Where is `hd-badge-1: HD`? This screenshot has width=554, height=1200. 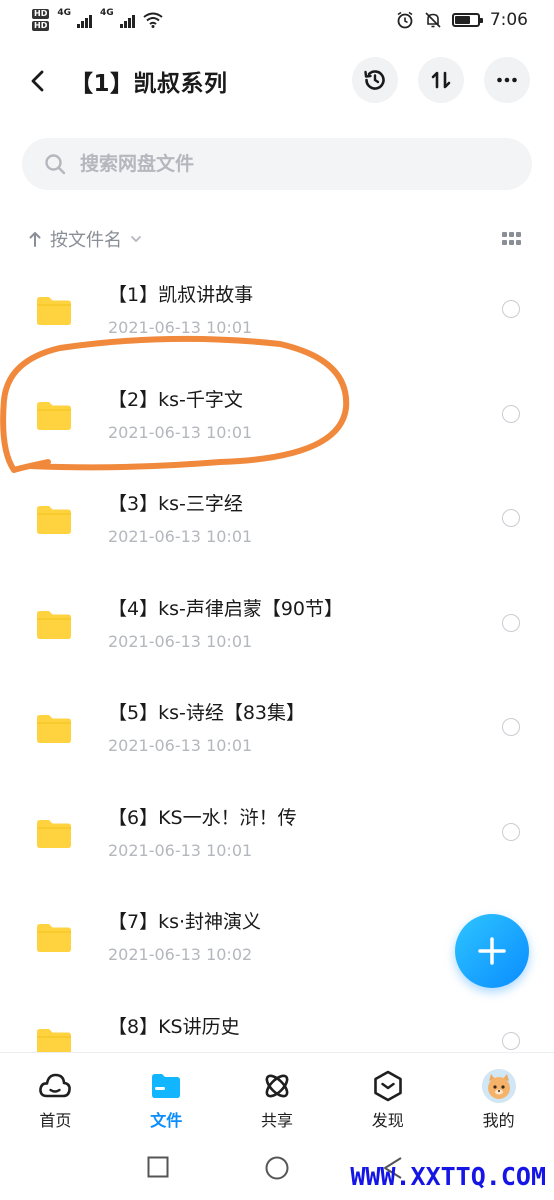 hd-badge-1: HD is located at coordinates (41, 14).